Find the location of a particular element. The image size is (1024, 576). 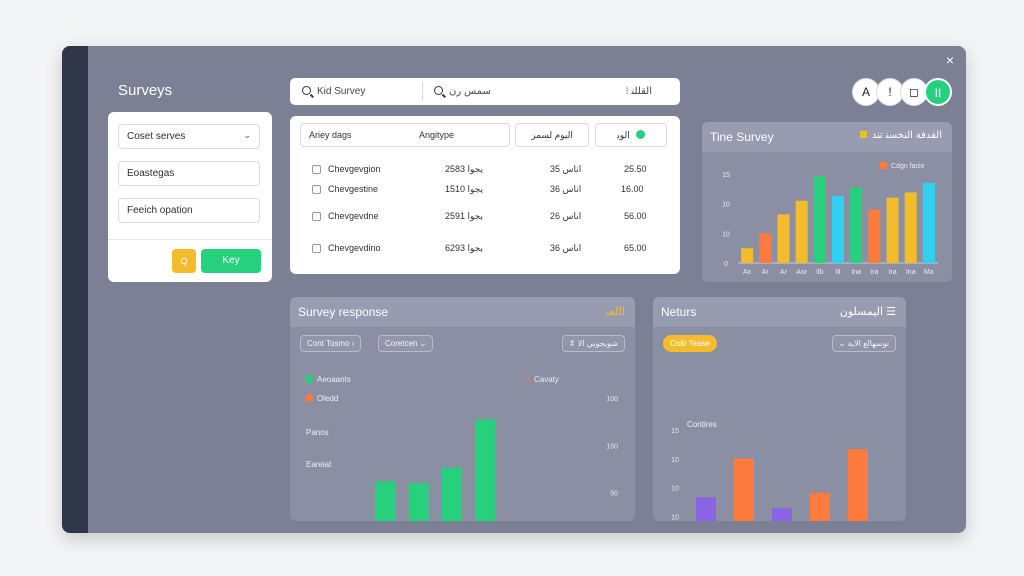

x-tick-label: Ilt is located at coordinates (838, 272).